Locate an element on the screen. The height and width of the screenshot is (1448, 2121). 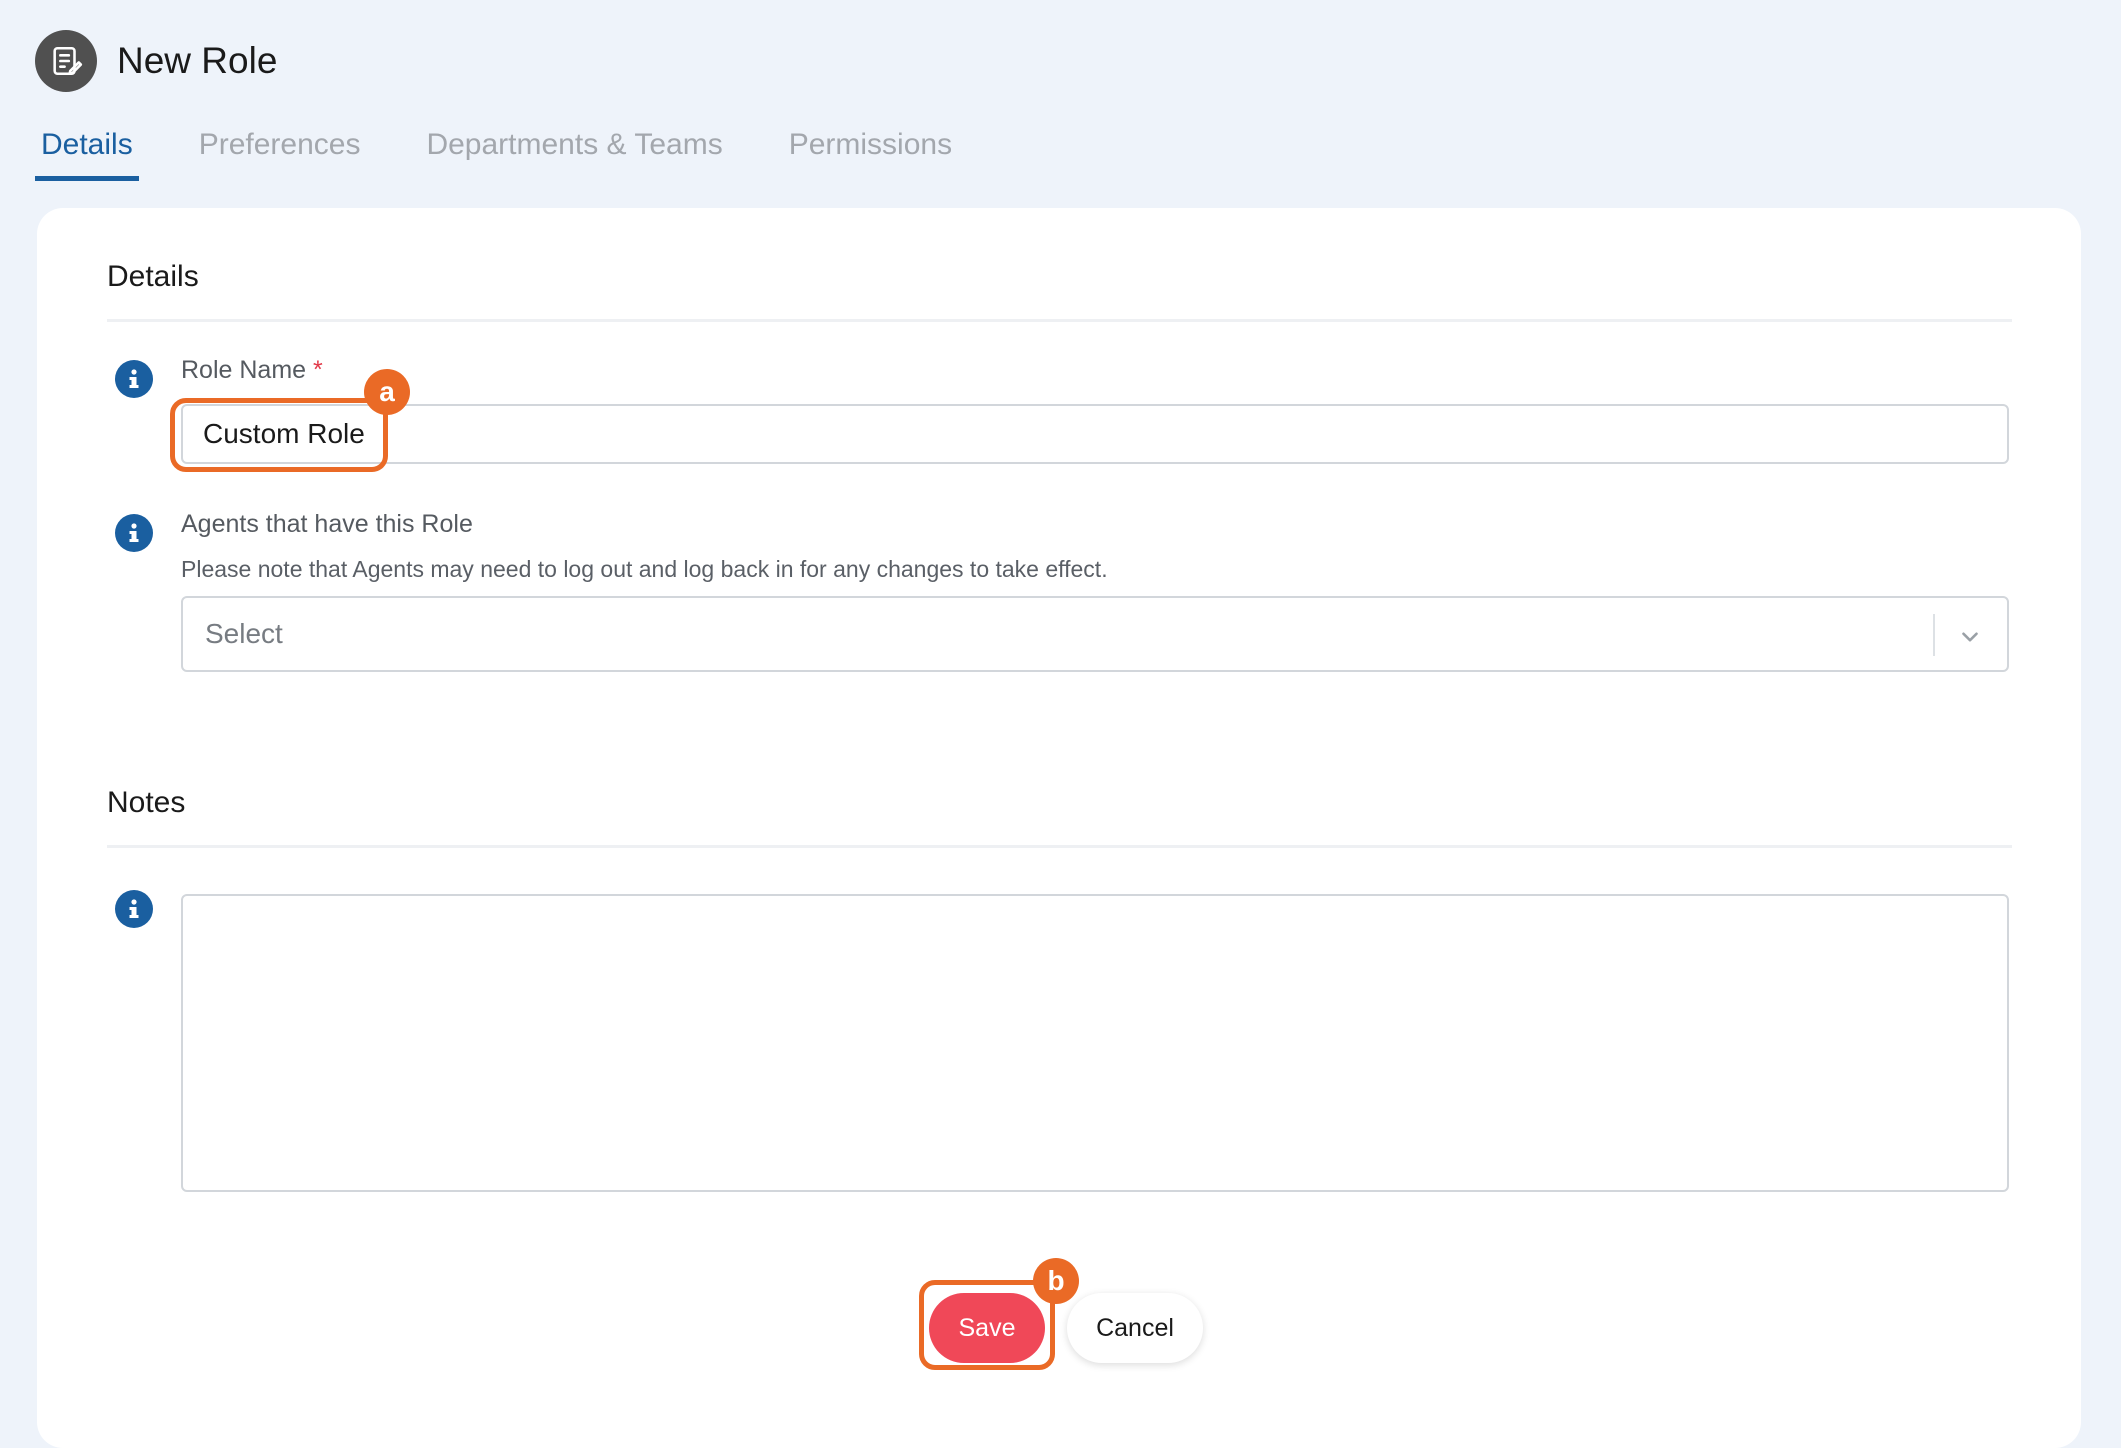
details-section-title: Details is located at coordinates (153, 276).